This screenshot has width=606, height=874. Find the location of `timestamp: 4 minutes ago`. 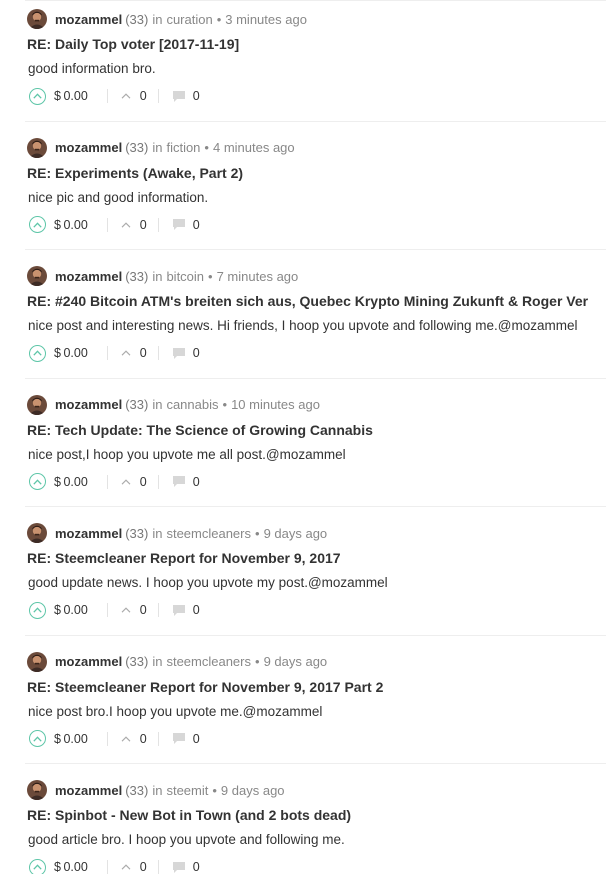

timestamp: 4 minutes ago is located at coordinates (254, 147).